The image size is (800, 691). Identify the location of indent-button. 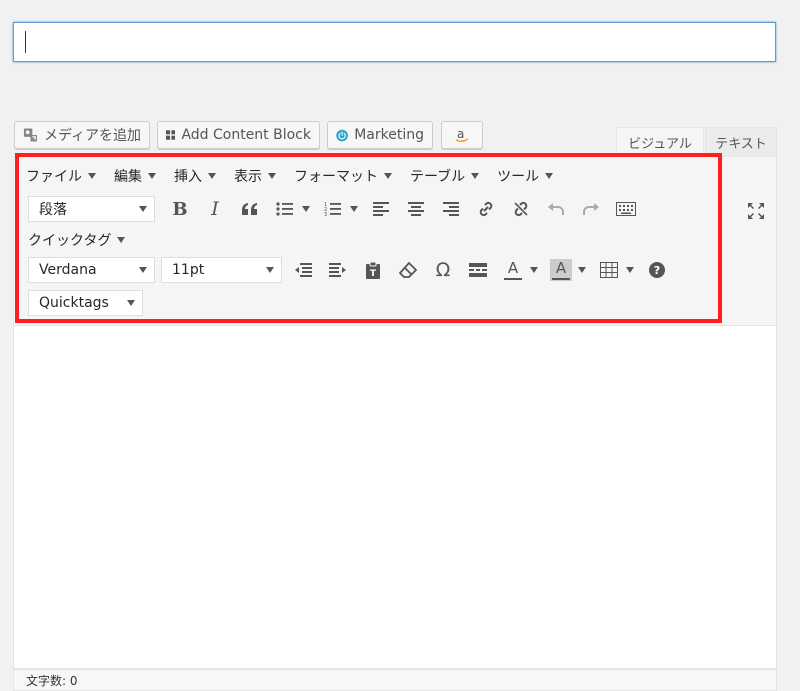
(338, 270).